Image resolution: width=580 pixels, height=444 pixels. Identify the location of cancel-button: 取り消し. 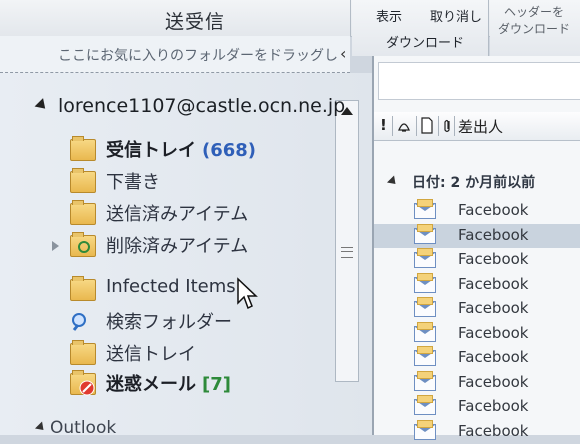
(456, 15).